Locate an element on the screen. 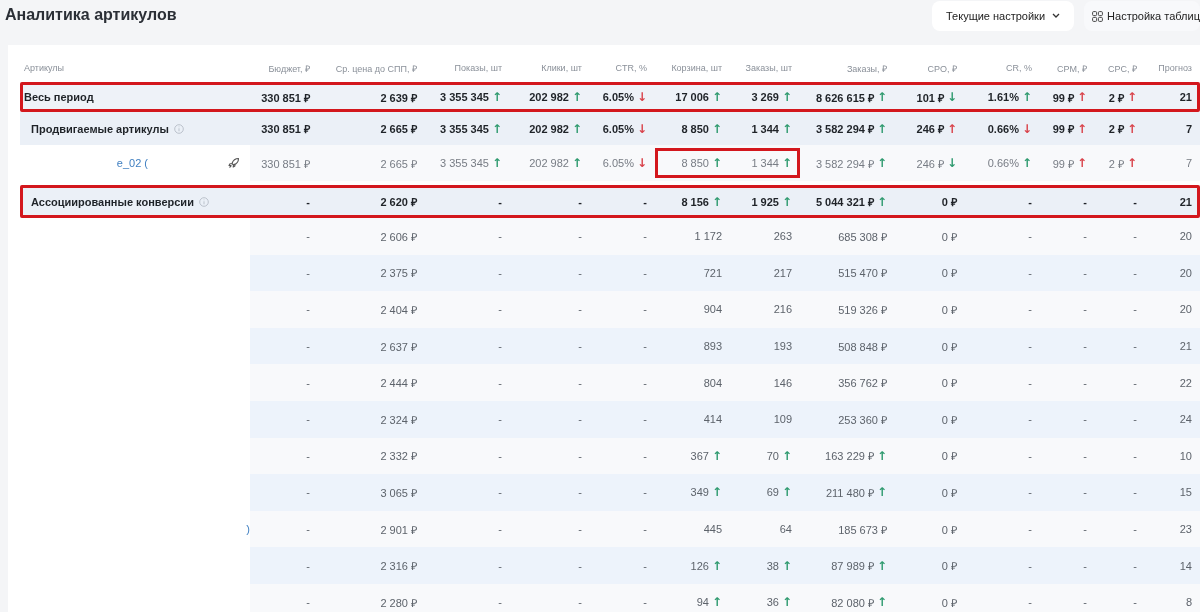 The image size is (1200, 612). table-cell-text: 519 326 ₽ is located at coordinates (862, 310).